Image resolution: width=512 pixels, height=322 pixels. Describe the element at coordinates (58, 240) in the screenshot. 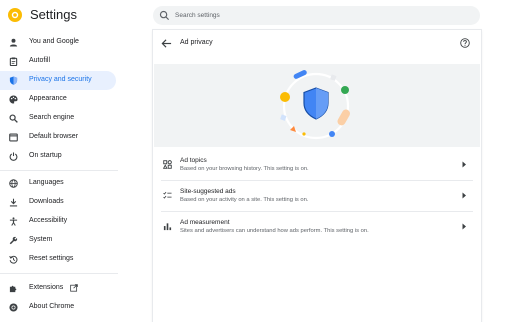

I see `sidebar-item-system: System` at that location.